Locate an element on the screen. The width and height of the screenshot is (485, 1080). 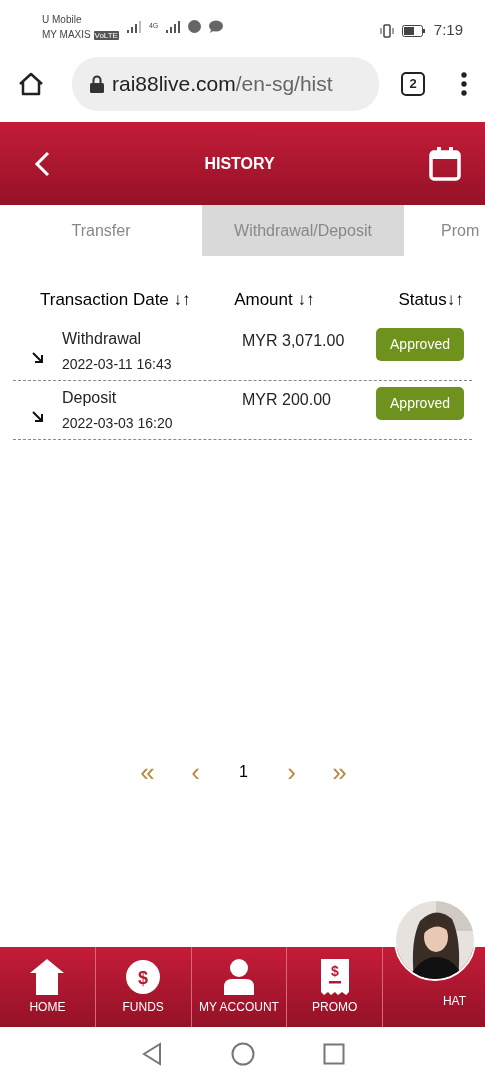
address-bar: rai88live.com/en-sg/hist is located at coordinates (225, 83).